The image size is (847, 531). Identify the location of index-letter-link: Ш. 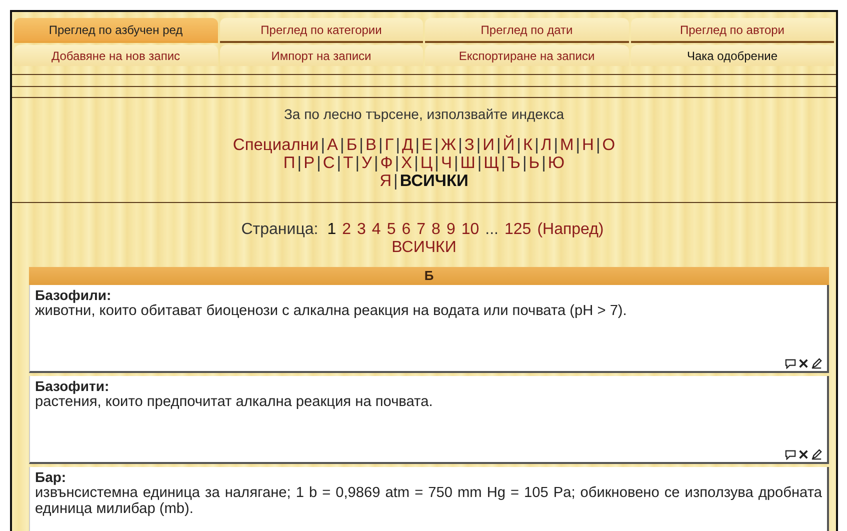
(468, 163).